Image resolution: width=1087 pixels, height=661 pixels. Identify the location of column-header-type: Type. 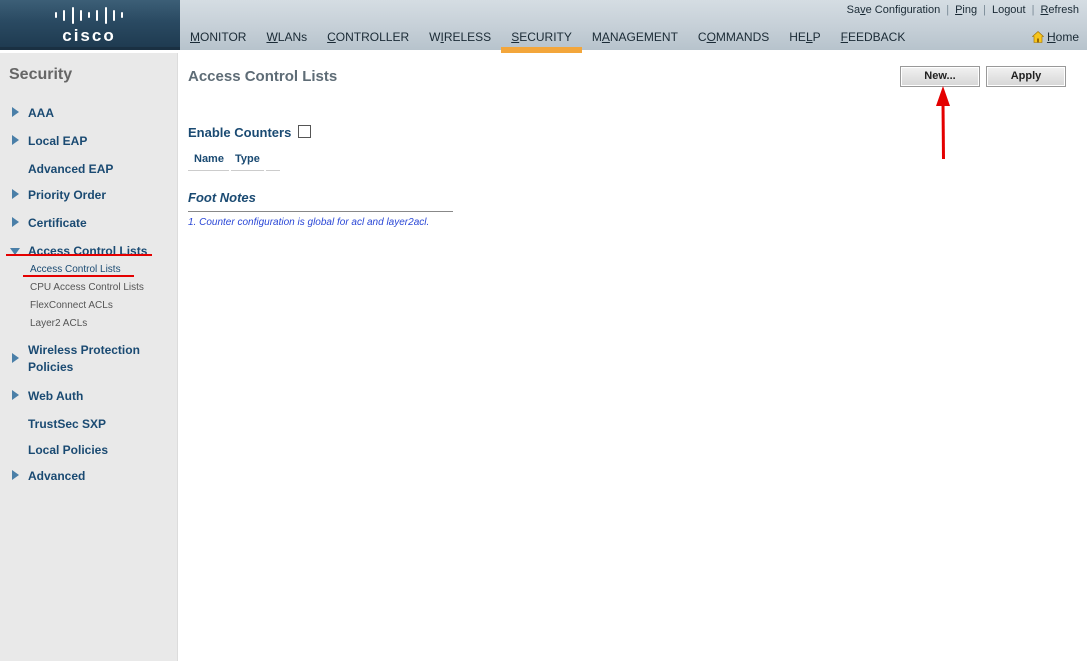
(247, 159).